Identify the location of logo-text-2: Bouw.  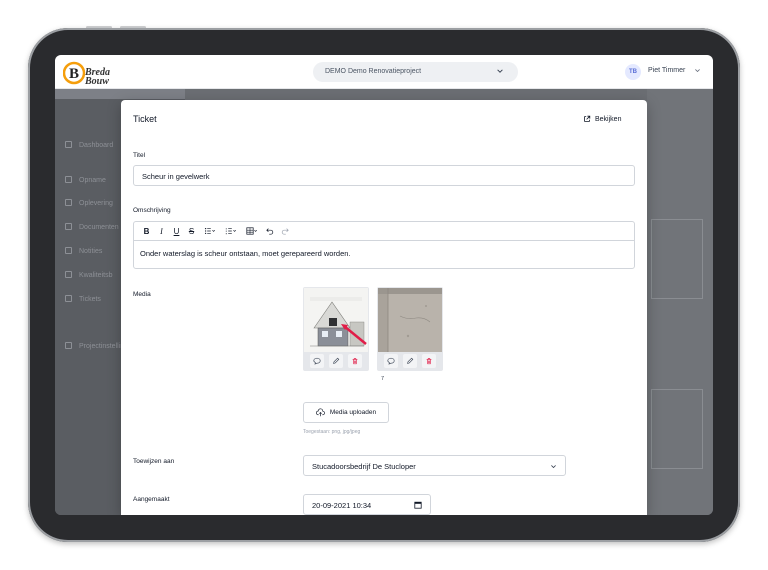
(97, 81).